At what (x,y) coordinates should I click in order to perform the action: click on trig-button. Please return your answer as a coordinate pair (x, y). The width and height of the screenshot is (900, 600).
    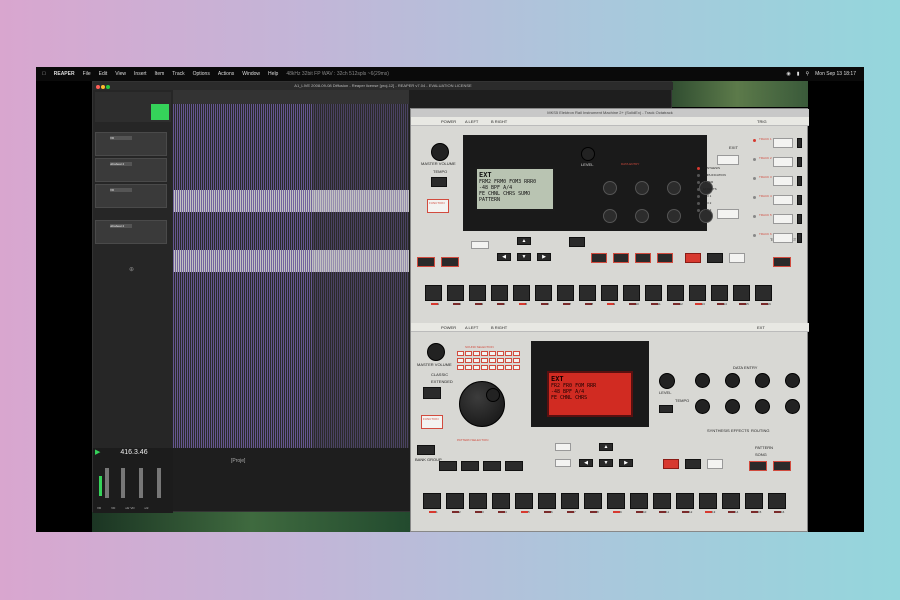
    Looking at the image, I should click on (782, 466).